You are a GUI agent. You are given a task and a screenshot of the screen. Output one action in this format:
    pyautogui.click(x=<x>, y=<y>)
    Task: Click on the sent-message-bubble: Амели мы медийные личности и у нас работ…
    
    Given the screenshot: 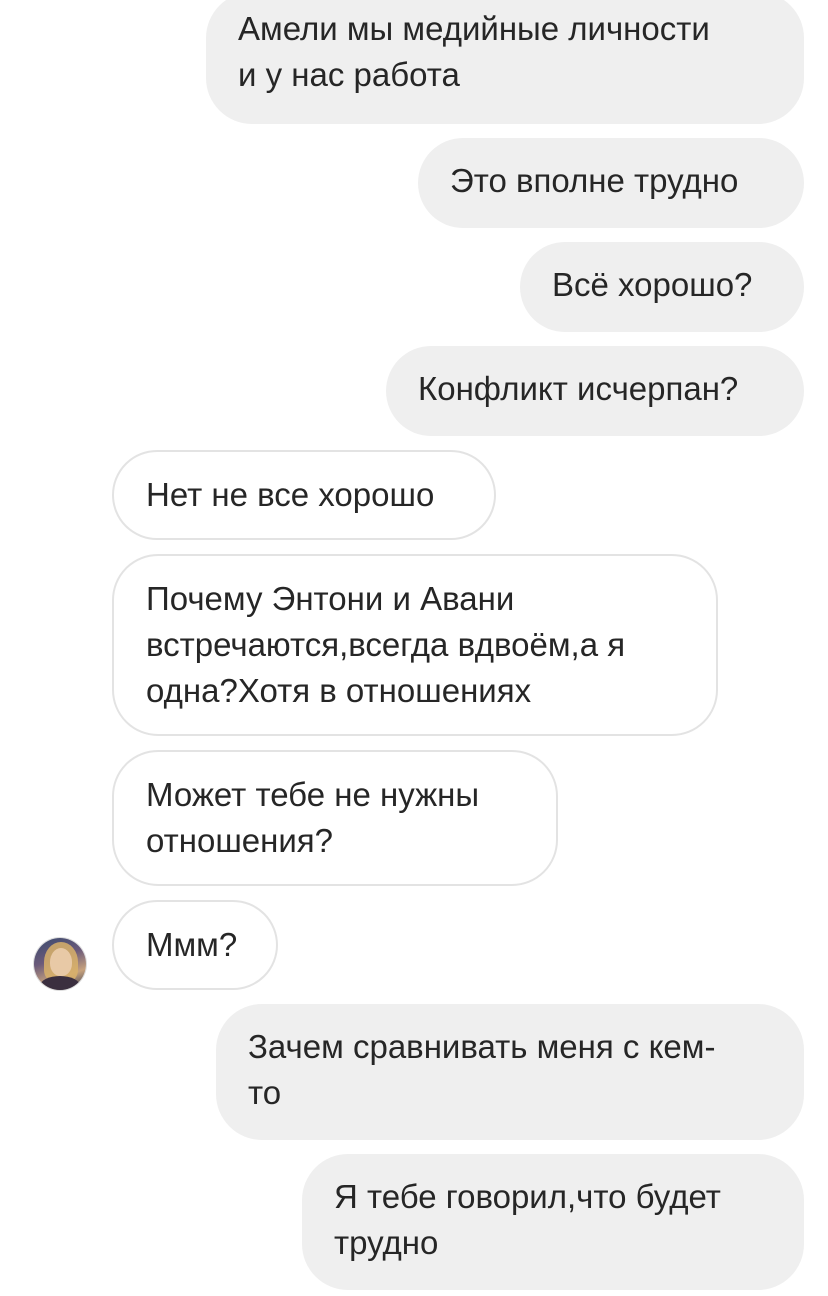 What is the action you would take?
    pyautogui.click(x=505, y=62)
    